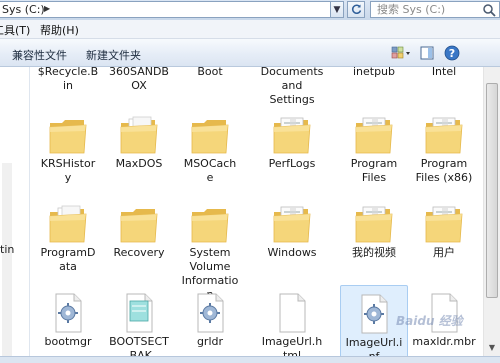 This screenshot has width=500, height=363. I want to click on search-input, so click(421, 9).